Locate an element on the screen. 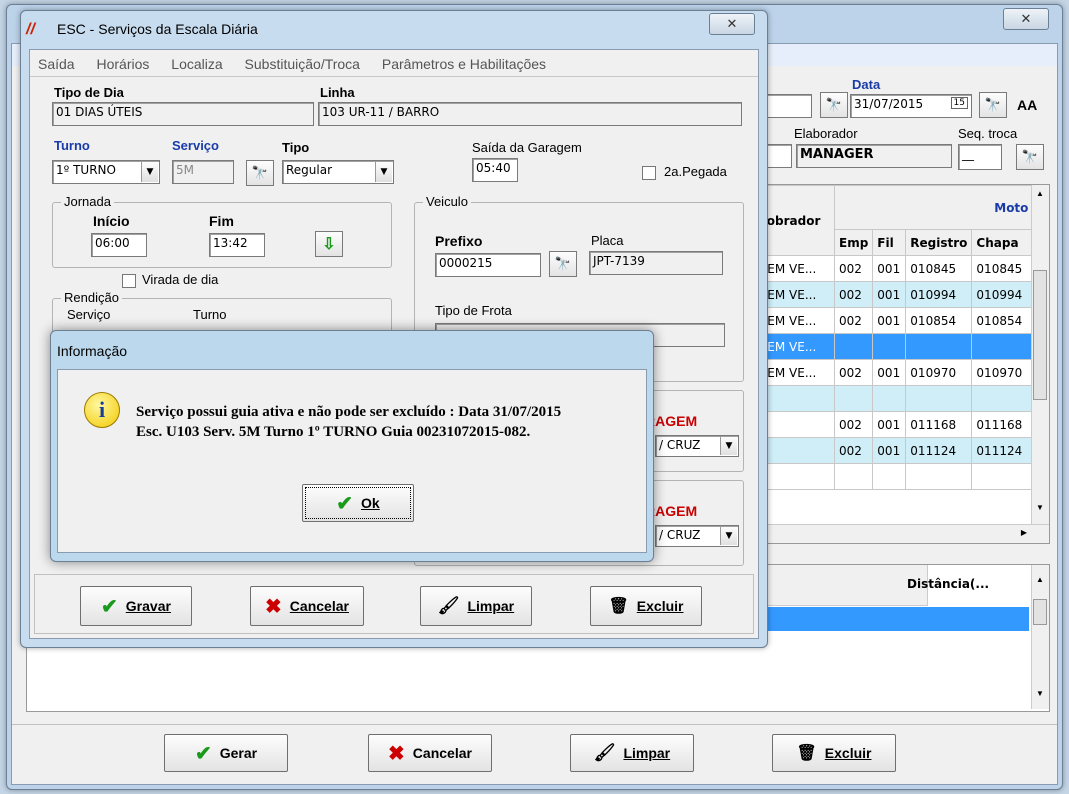  table-row: GEM VE... 002 001 010845 010845 is located at coordinates (893, 268).